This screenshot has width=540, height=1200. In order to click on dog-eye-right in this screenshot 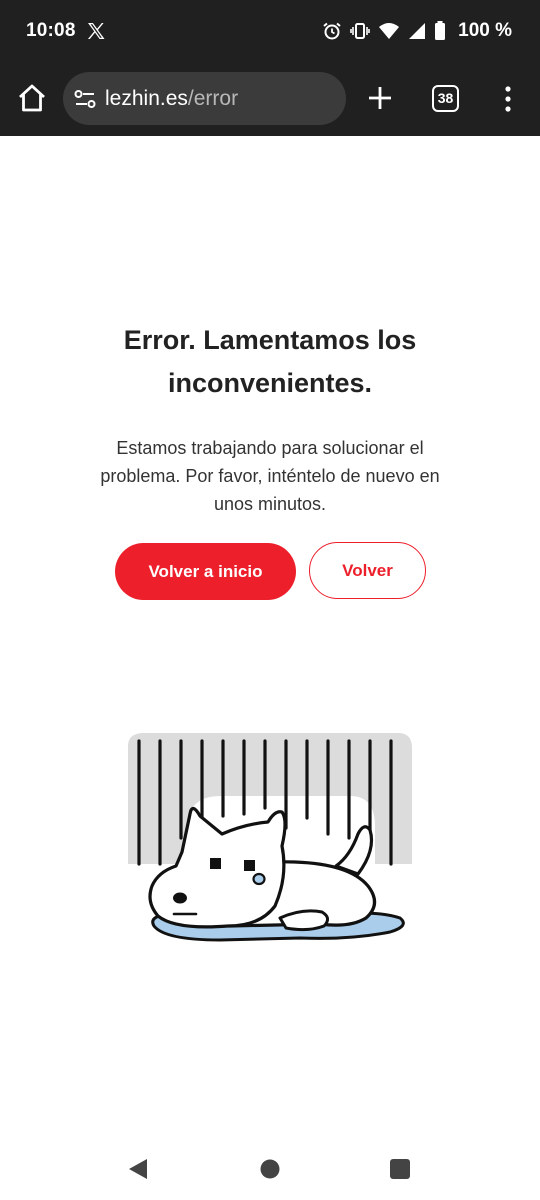, I will do `click(249, 865)`.